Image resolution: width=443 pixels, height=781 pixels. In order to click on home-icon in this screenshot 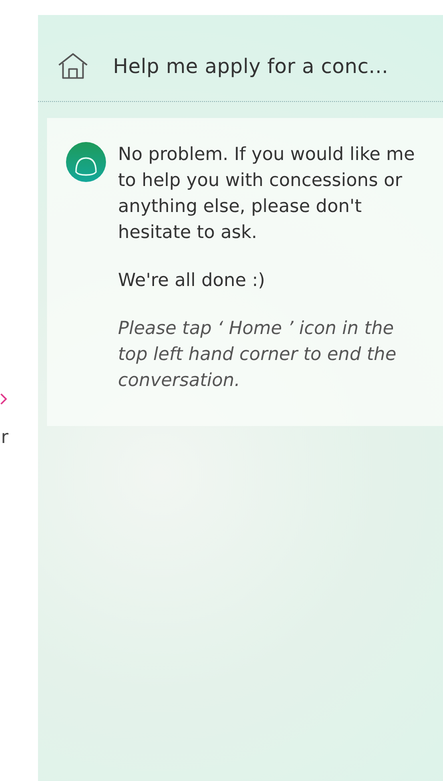, I will do `click(73, 66)`.